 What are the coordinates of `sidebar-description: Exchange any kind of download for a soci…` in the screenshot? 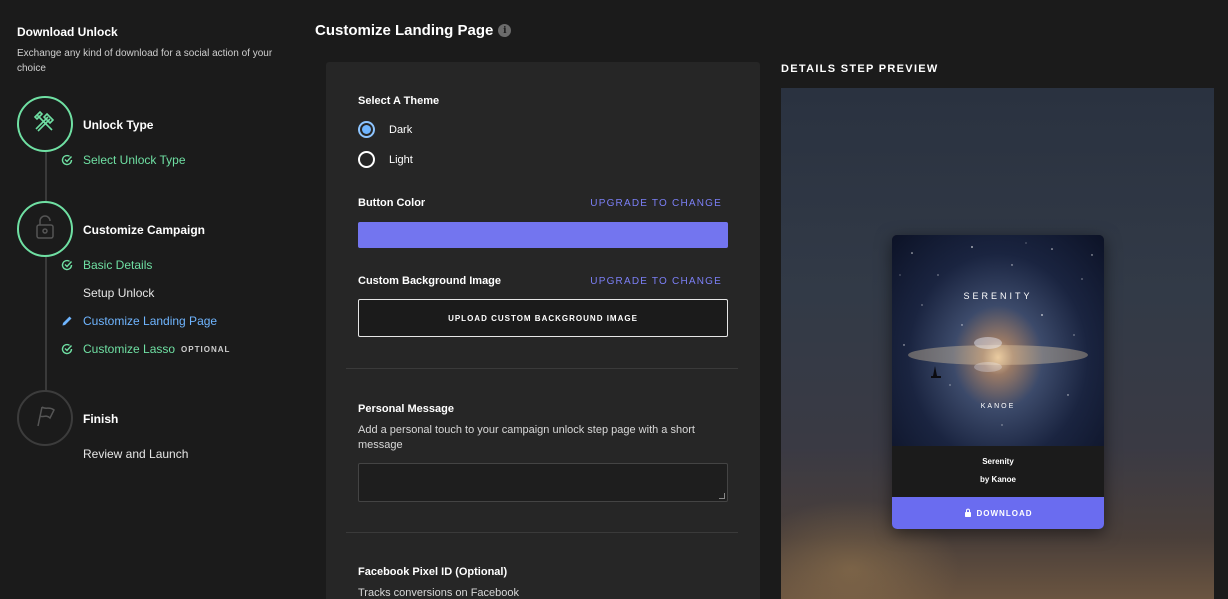 It's located at (145, 61).